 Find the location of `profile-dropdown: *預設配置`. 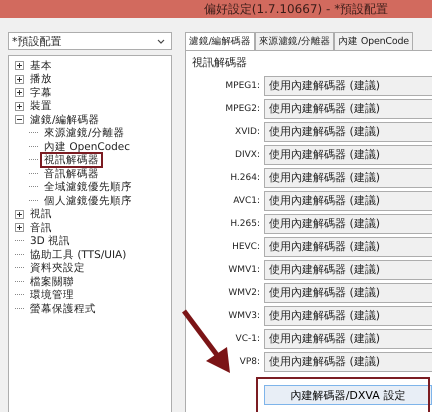

profile-dropdown: *預設配置 is located at coordinates (90, 41).